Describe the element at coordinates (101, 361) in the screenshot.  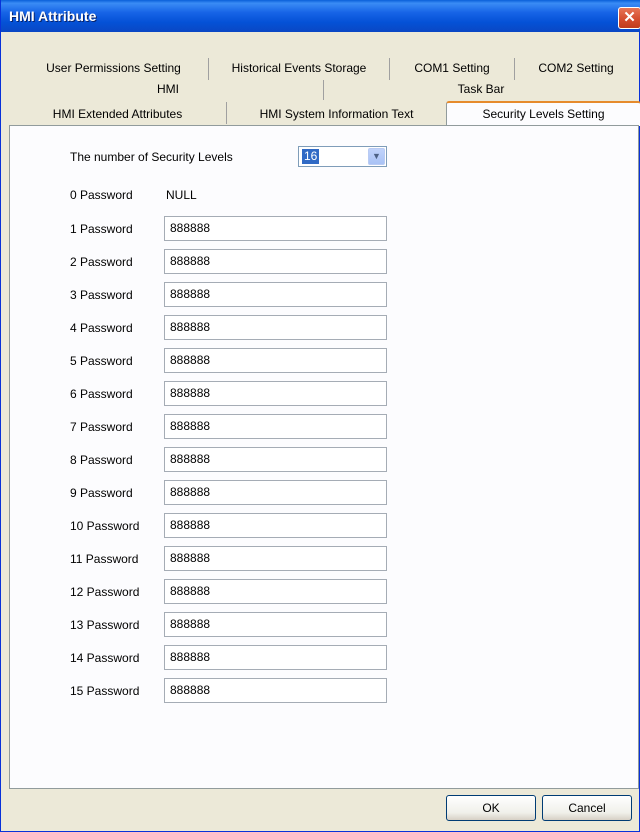
I see `password-5-label: 5 Password` at that location.